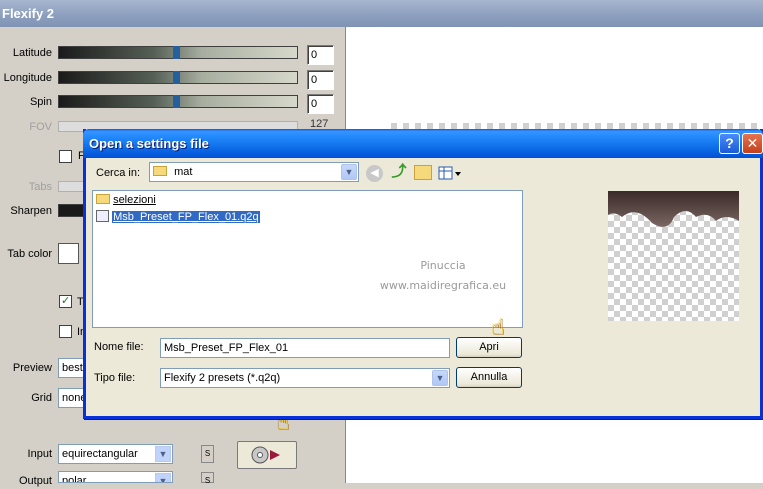 Image resolution: width=763 pixels, height=489 pixels. What do you see at coordinates (305, 348) in the screenshot?
I see `filename-input: Msb_Preset_FP_Flex_01` at bounding box center [305, 348].